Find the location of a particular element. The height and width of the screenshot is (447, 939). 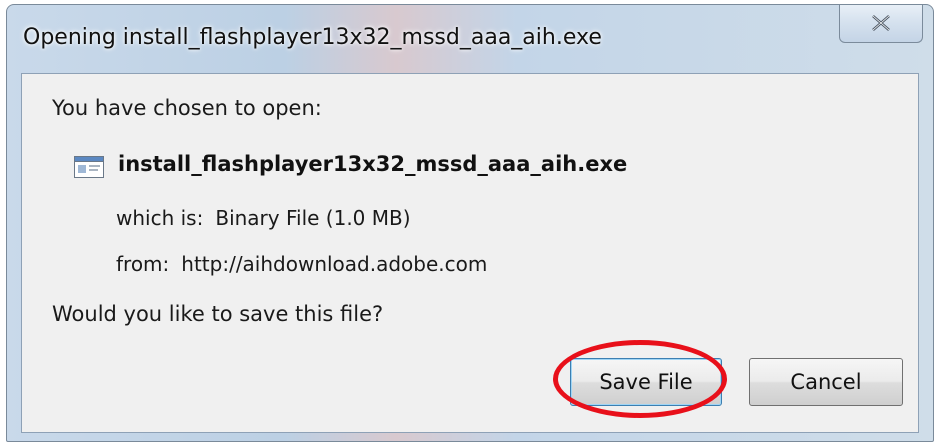

file-type-row: which is: Binary File (1.0 MB) is located at coordinates (263, 218).